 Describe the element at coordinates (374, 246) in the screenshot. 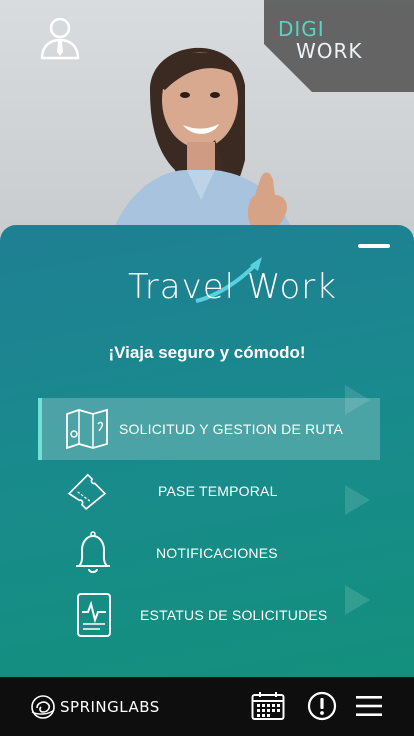

I see `panel-drag-handle` at that location.